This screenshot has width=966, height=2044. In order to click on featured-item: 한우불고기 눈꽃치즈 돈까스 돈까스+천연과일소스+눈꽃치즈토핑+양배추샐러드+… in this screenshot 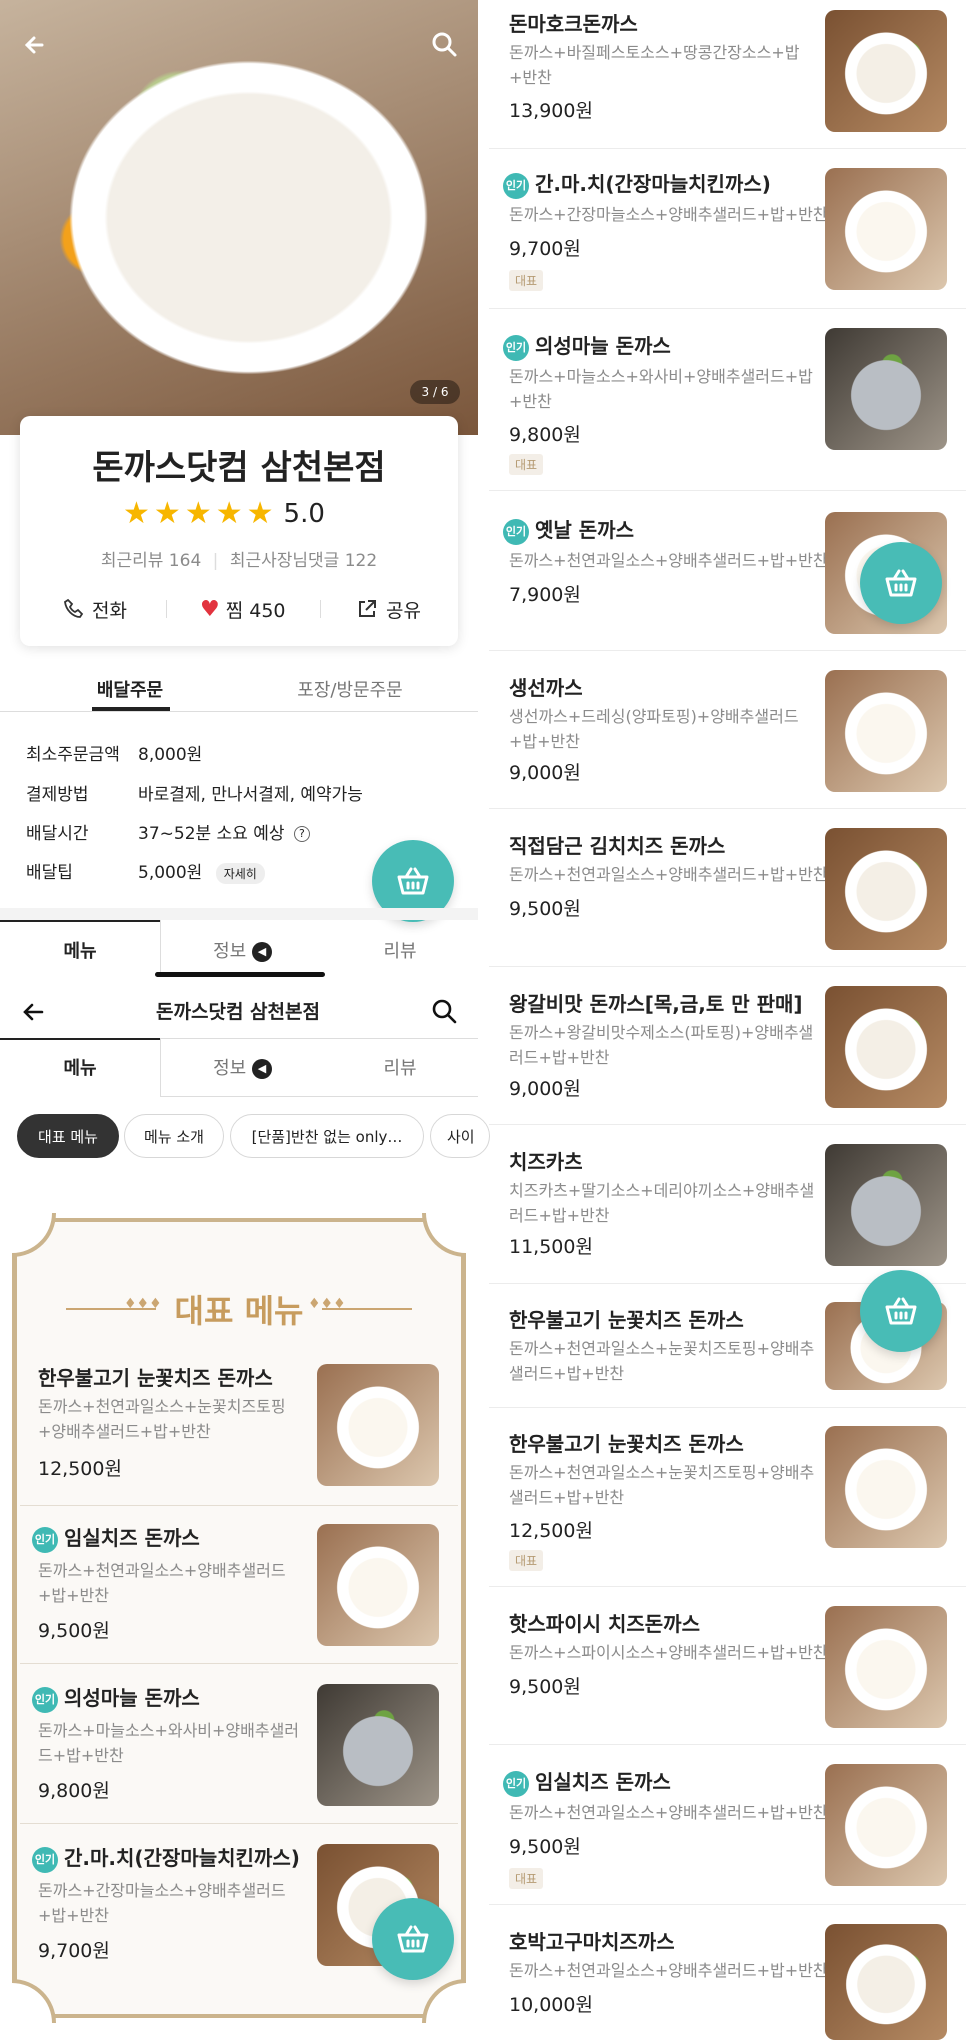, I will do `click(239, 1433)`.